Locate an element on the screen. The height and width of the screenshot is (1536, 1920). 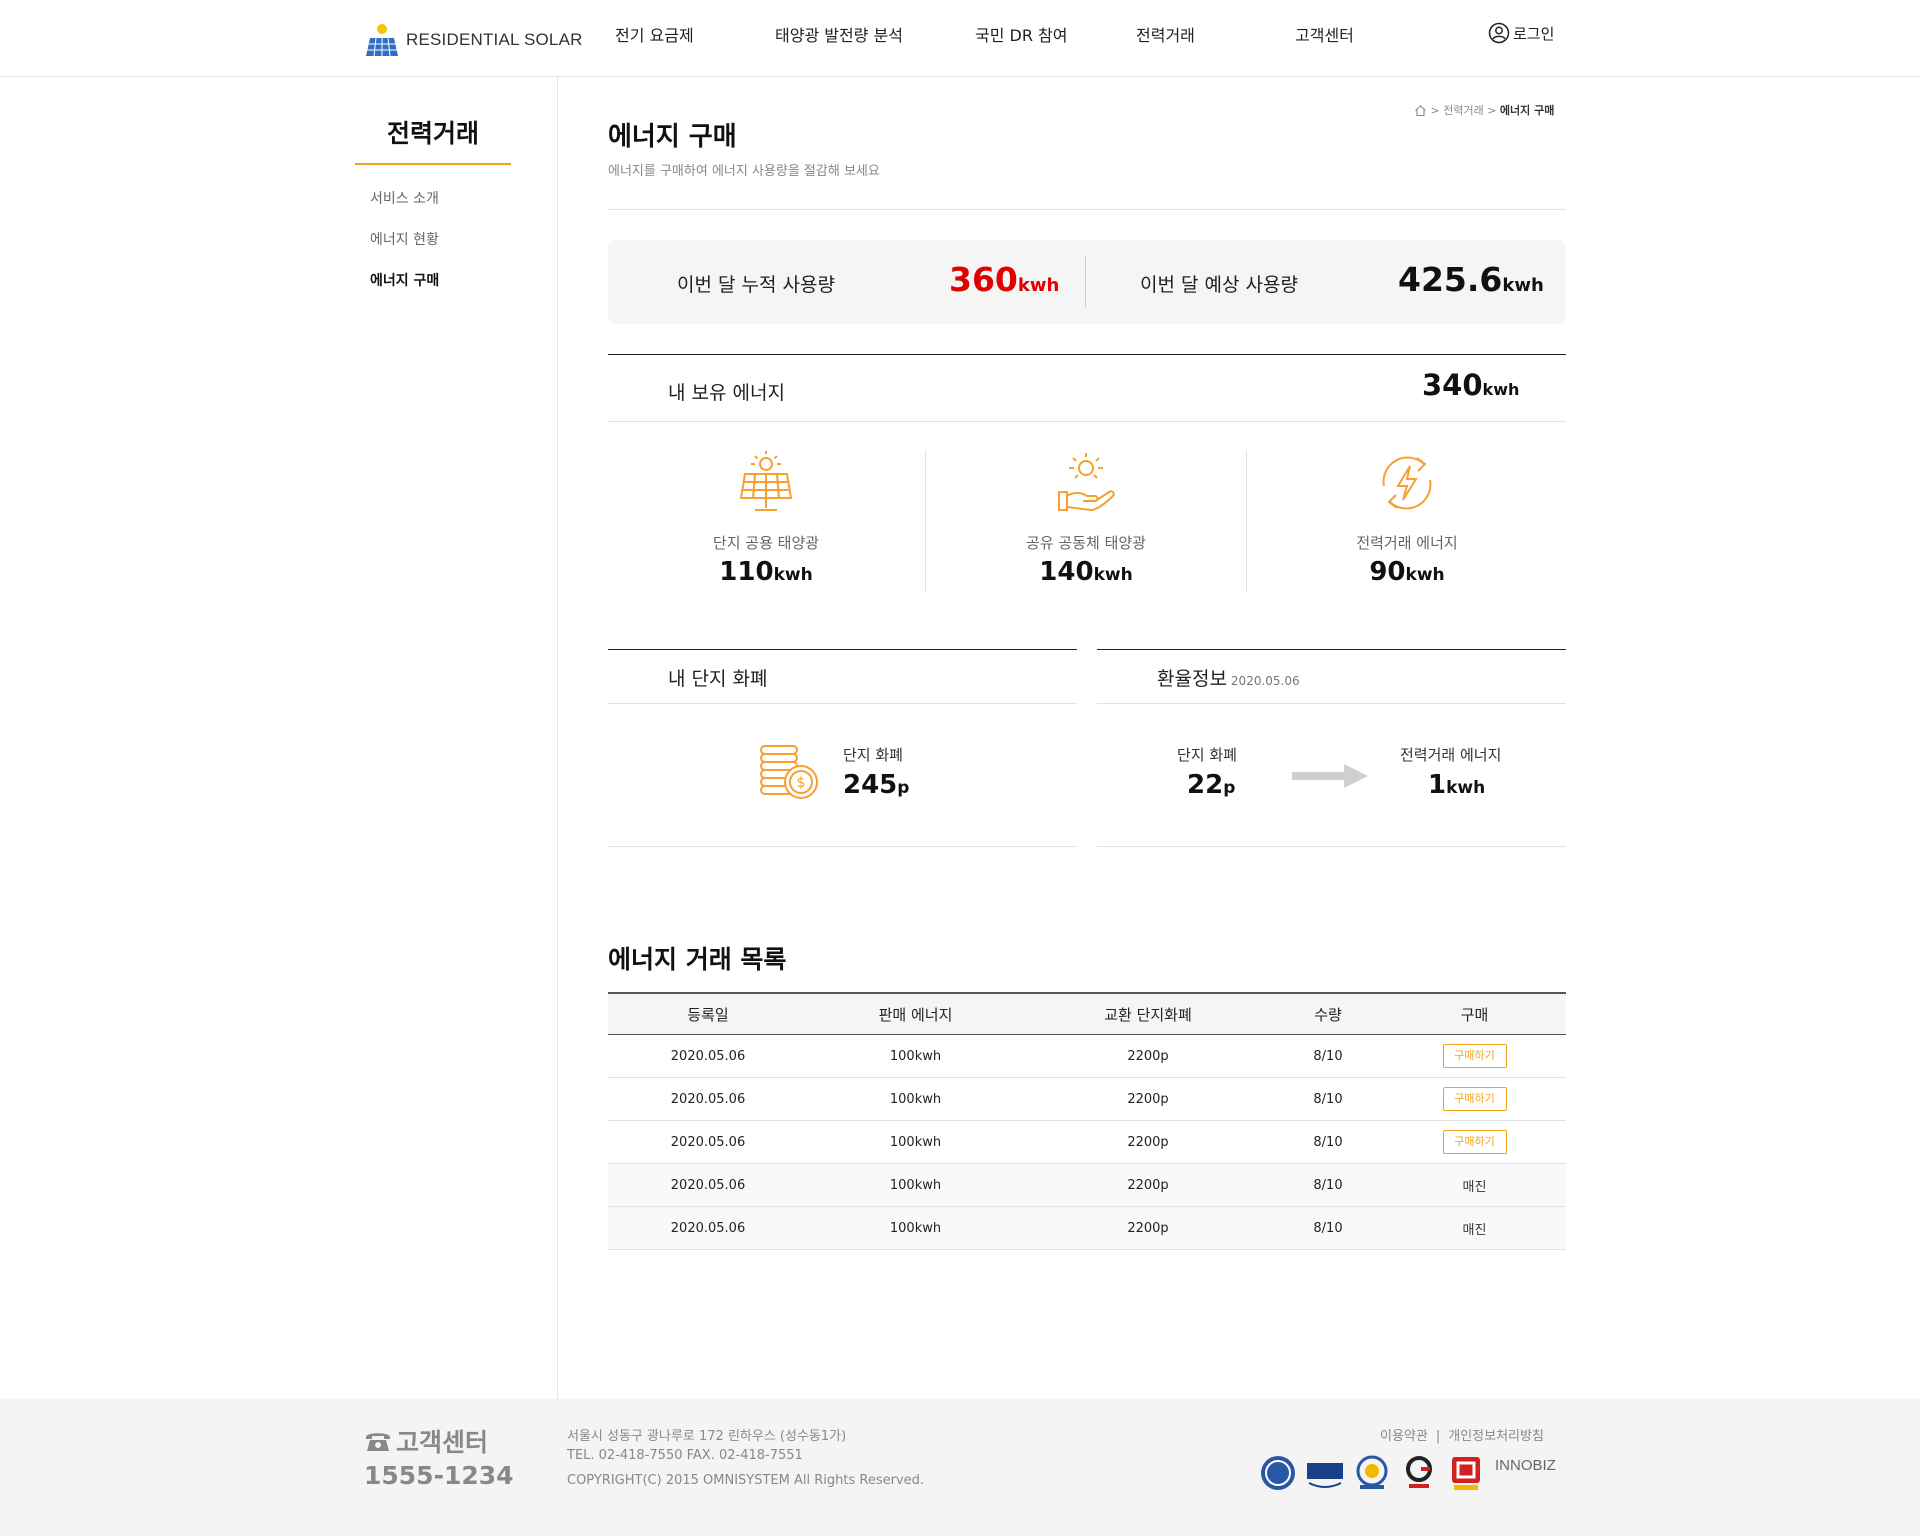
currency-section-label: 내 단지 화폐 is located at coordinates (718, 679).